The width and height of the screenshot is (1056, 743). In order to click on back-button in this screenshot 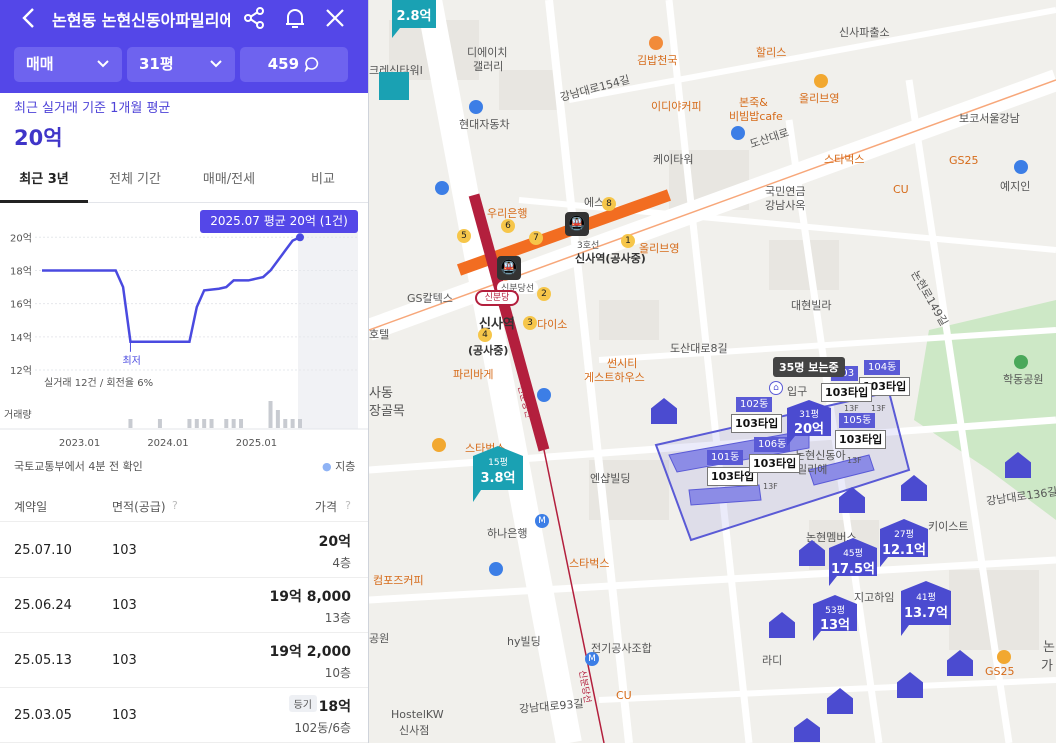, I will do `click(29, 18)`.